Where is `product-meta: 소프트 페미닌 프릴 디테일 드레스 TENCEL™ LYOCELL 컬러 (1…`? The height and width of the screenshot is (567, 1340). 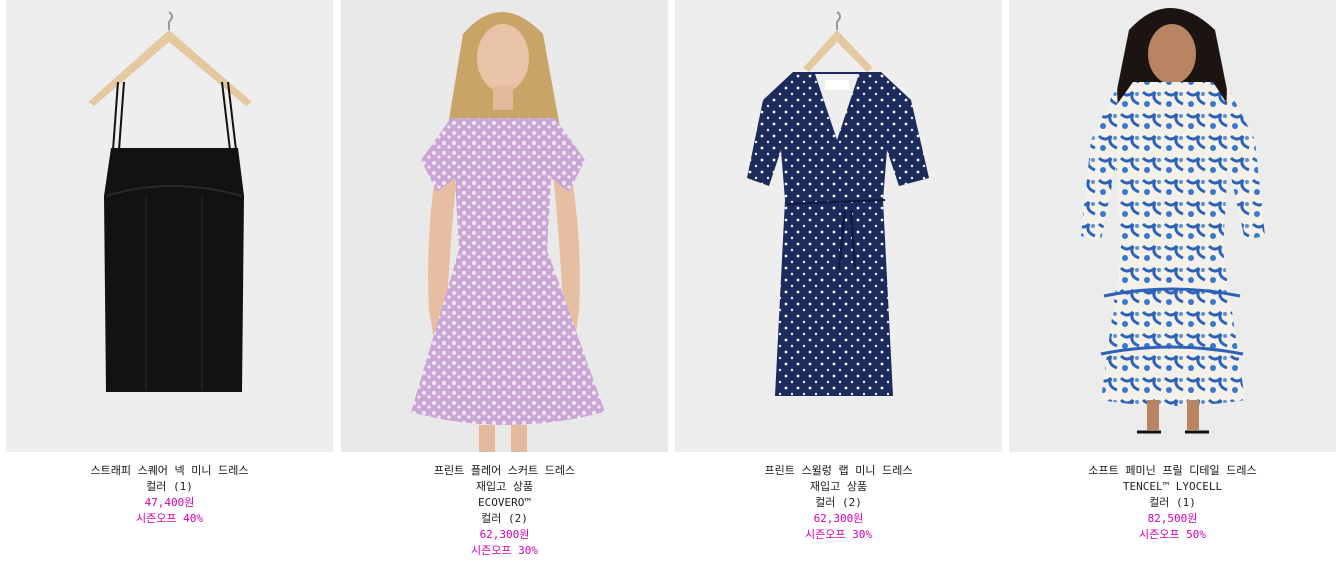
product-meta: 소프트 페미닌 프릴 디테일 드레스 TENCEL™ LYOCELL 컬러 (1… is located at coordinates (1172, 497).